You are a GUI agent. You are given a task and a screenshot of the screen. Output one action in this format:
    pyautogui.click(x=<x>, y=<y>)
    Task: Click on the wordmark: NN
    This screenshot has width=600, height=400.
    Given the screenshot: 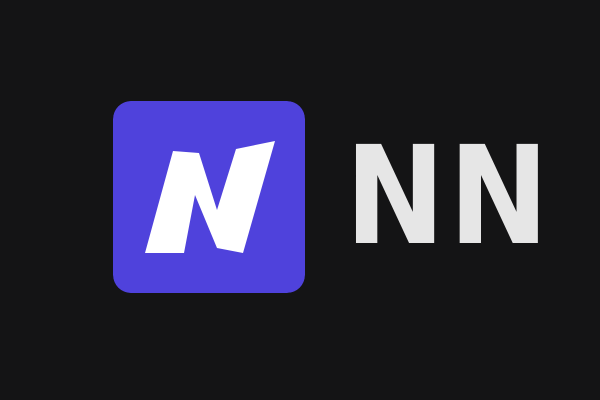 What is the action you would take?
    pyautogui.click(x=463, y=197)
    